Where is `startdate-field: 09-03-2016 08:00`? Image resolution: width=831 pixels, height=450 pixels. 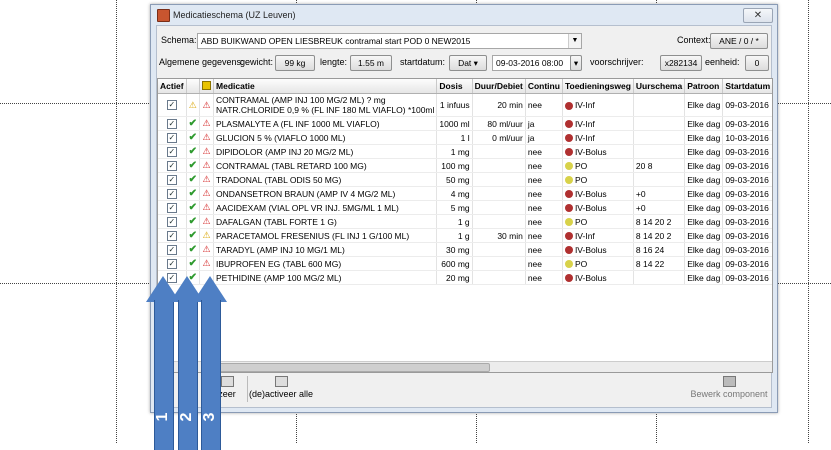 startdate-field: 09-03-2016 08:00 is located at coordinates (532, 63).